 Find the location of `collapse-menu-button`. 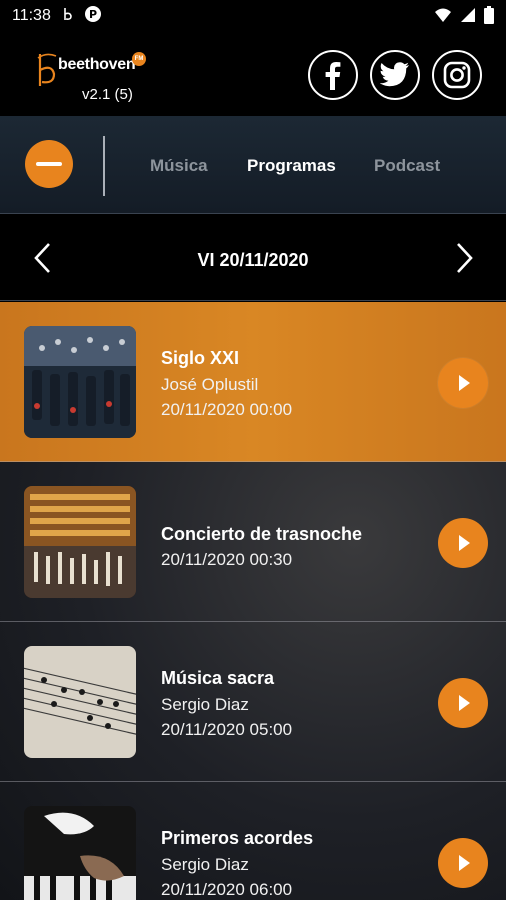

collapse-menu-button is located at coordinates (49, 164).